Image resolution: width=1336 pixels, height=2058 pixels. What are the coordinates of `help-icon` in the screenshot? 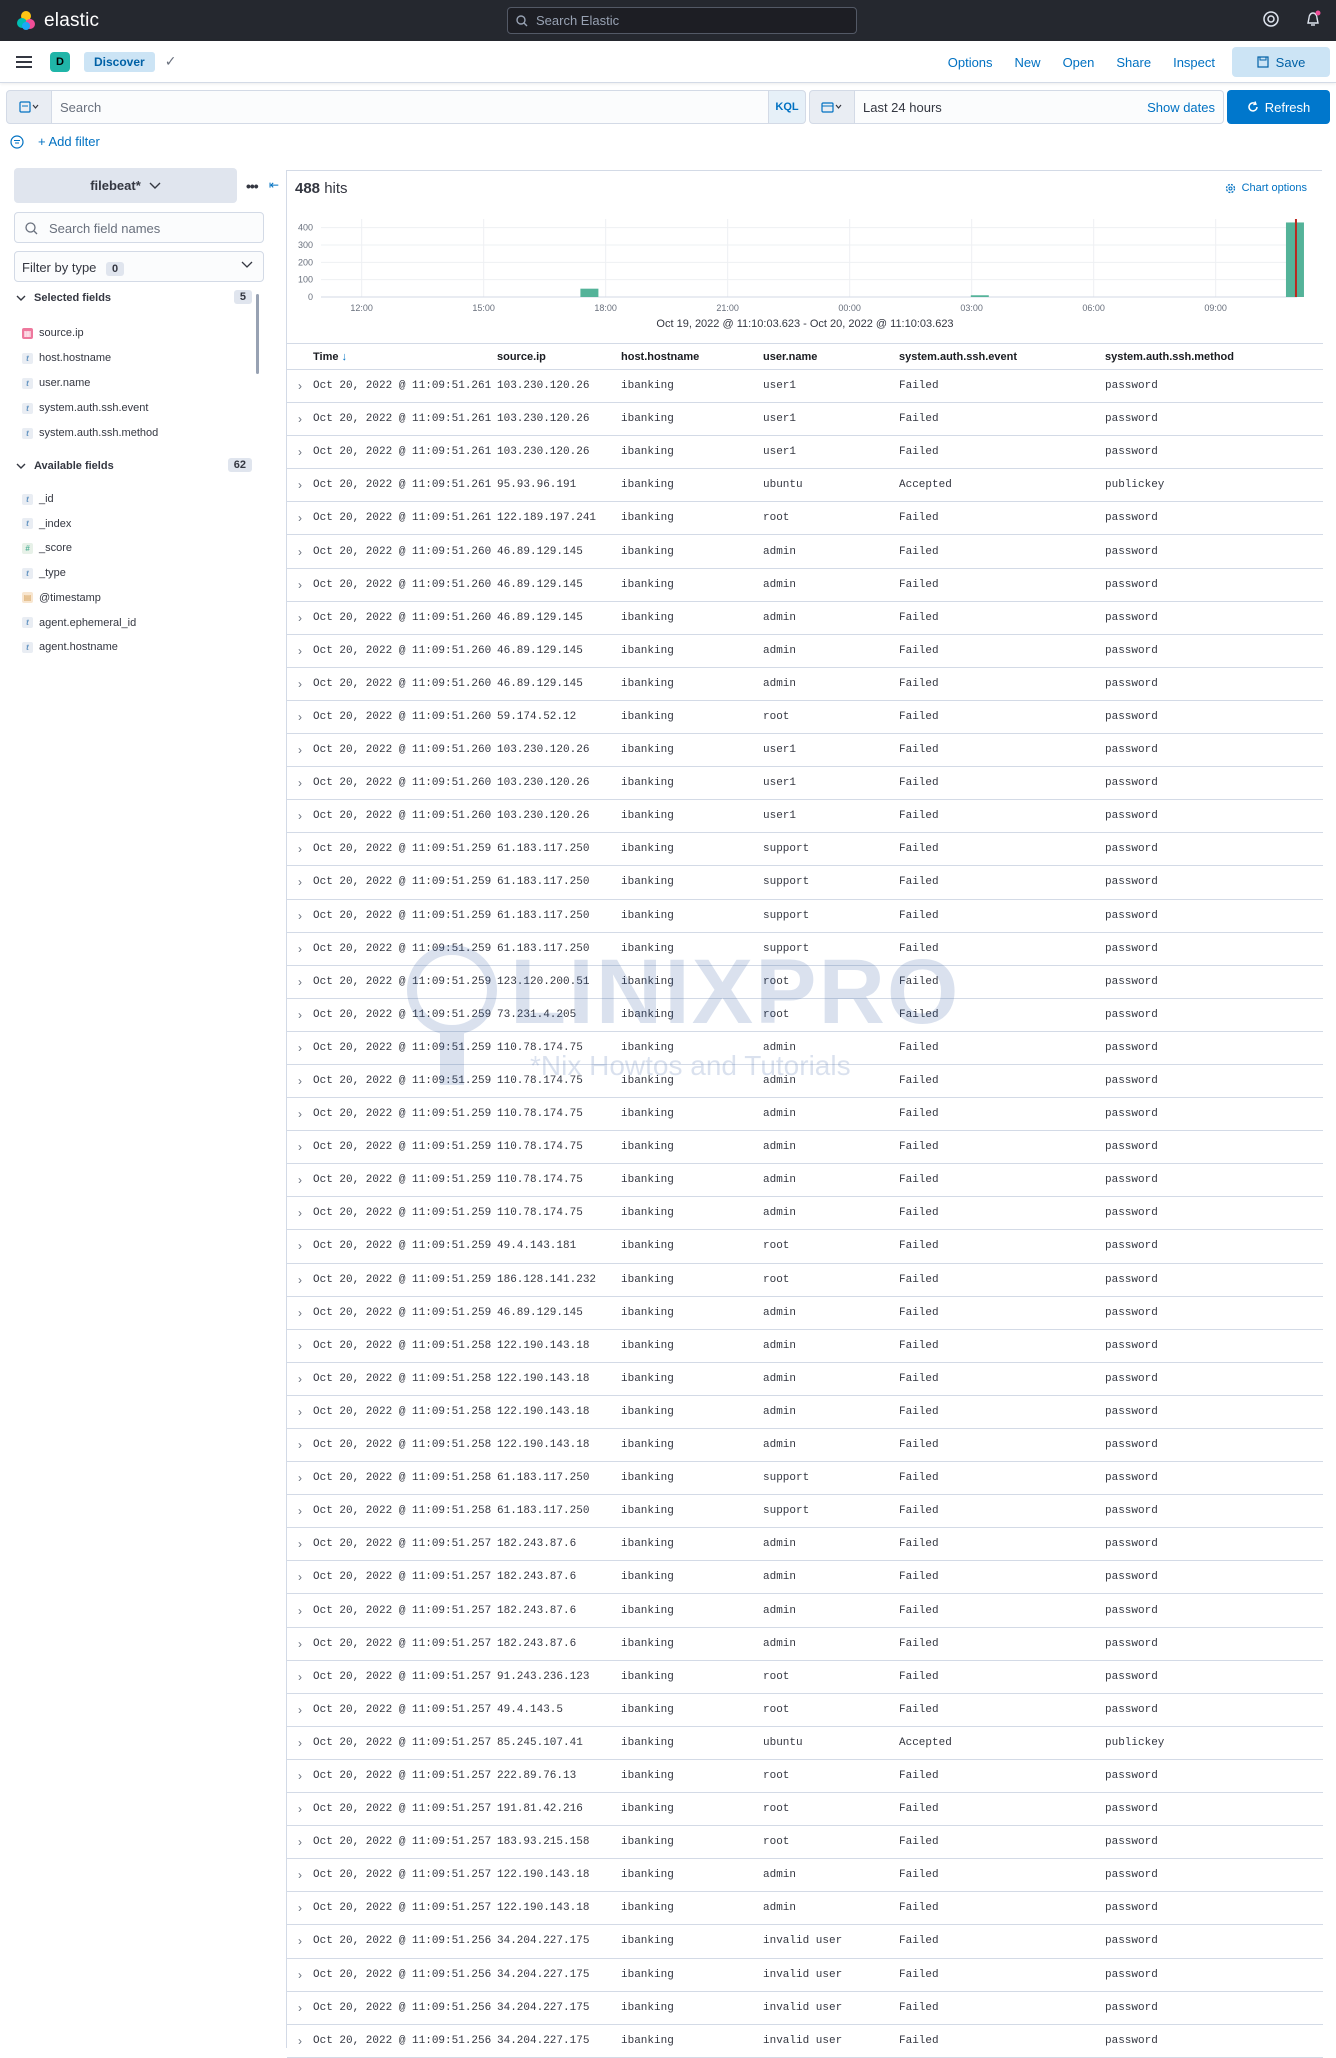 It's located at (1271, 19).